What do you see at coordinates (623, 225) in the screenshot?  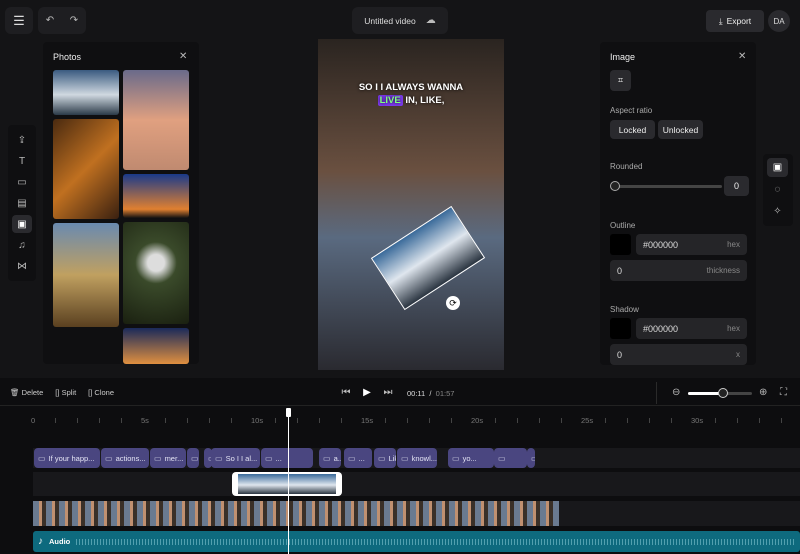 I see `outline-label: Outline` at bounding box center [623, 225].